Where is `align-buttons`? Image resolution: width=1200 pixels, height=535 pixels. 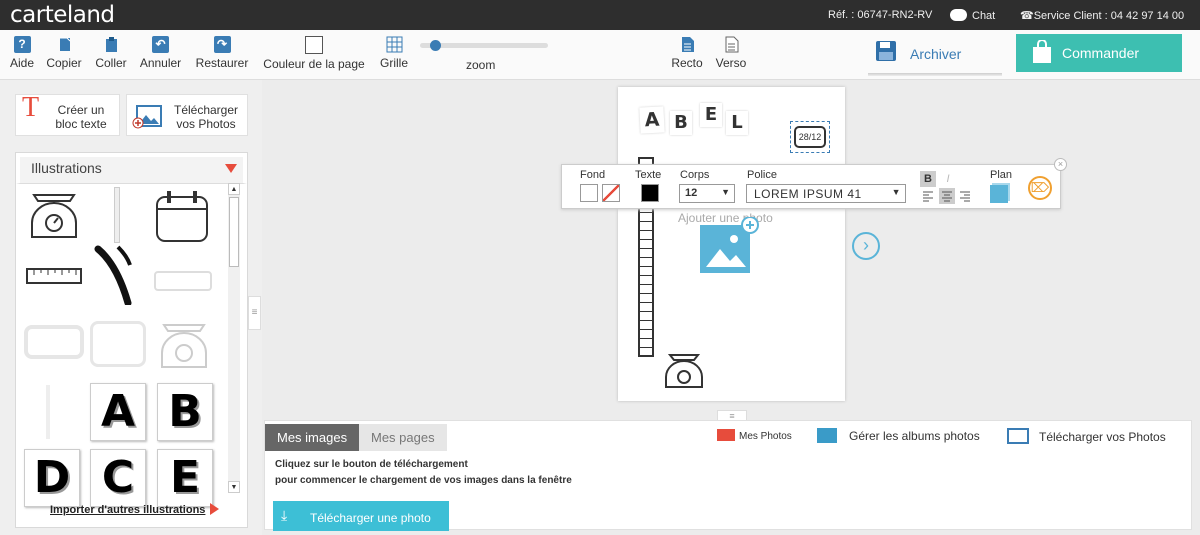 align-buttons is located at coordinates (948, 196).